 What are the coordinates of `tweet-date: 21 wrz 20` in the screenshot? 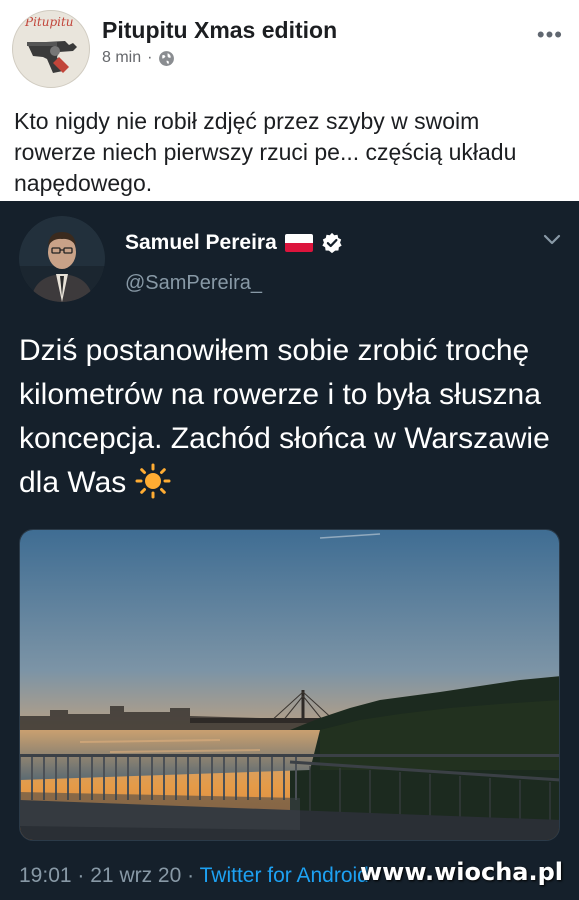 It's located at (135, 875).